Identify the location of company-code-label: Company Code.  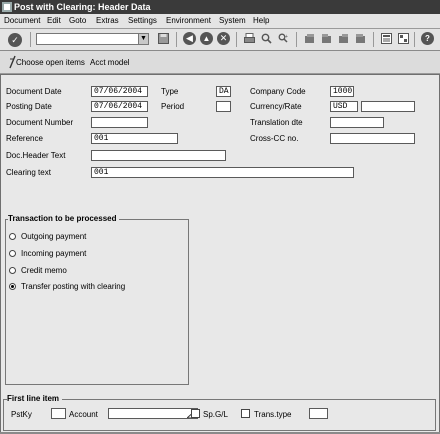
(278, 91).